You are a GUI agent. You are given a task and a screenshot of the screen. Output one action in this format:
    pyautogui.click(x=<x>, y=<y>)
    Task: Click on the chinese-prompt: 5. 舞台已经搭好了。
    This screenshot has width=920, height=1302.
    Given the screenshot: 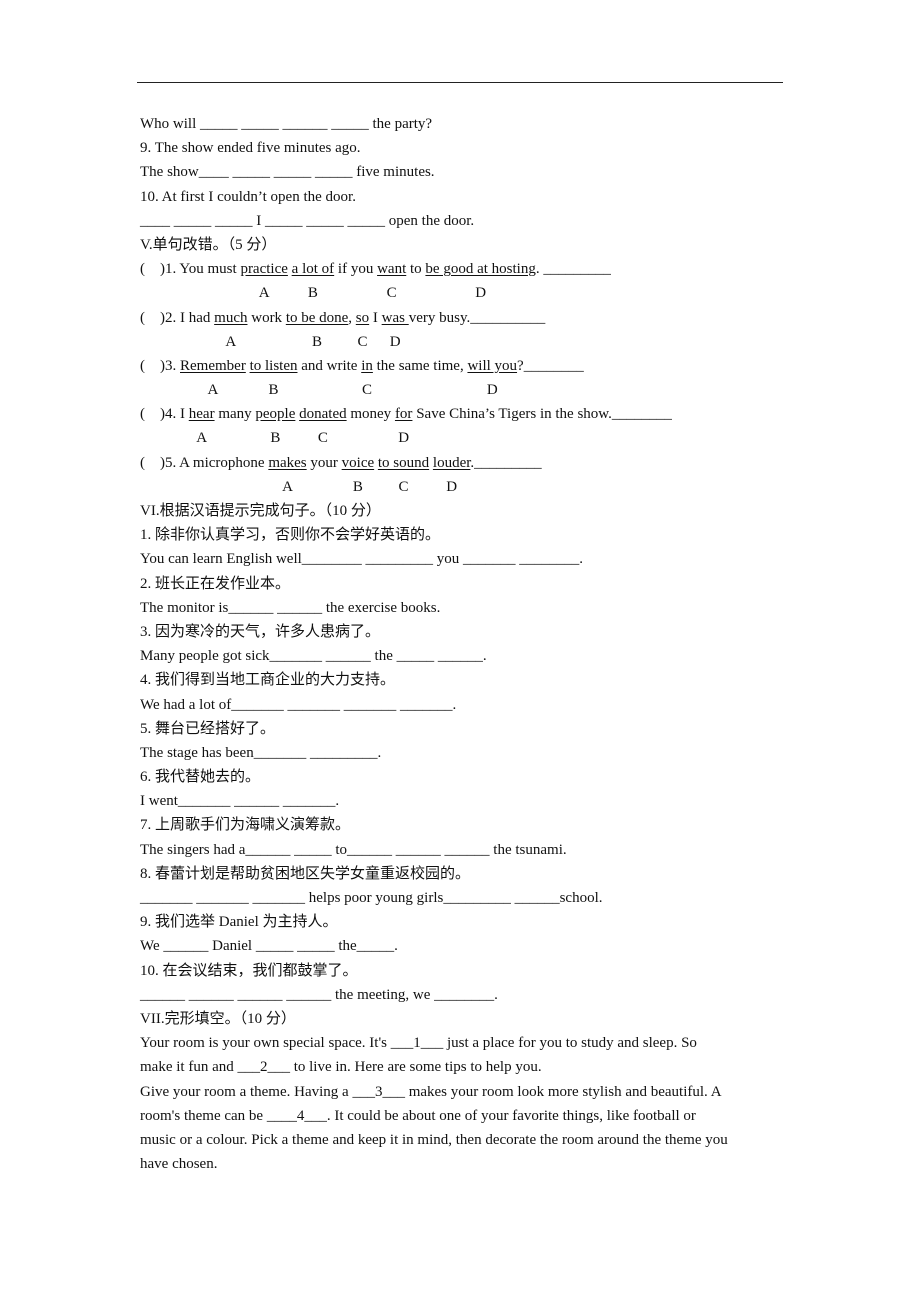 What is the action you would take?
    pyautogui.click(x=208, y=728)
    